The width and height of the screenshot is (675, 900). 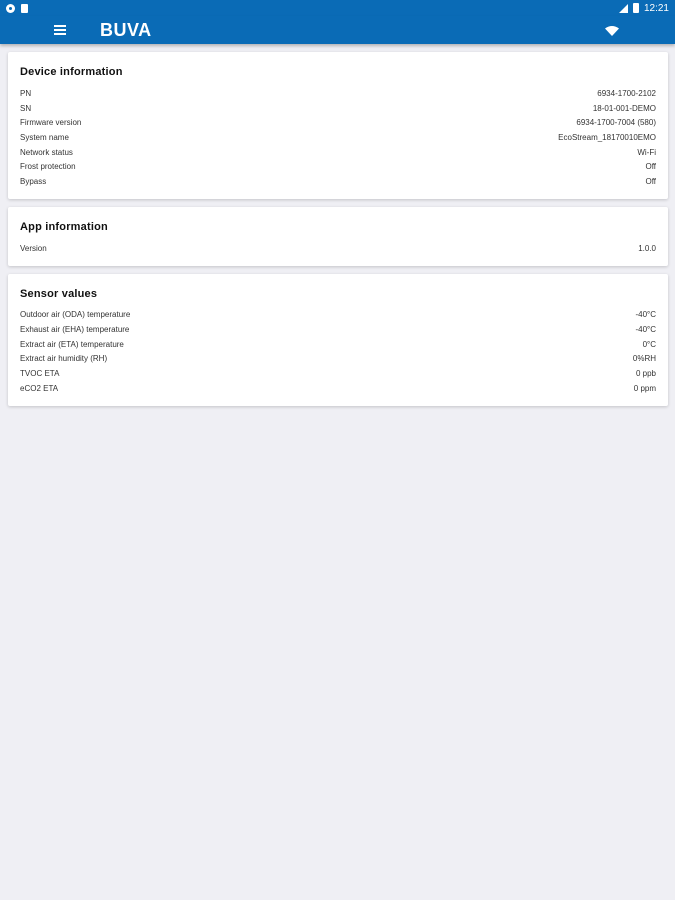 I want to click on sensor-values-title: Sensor values, so click(x=59, y=293).